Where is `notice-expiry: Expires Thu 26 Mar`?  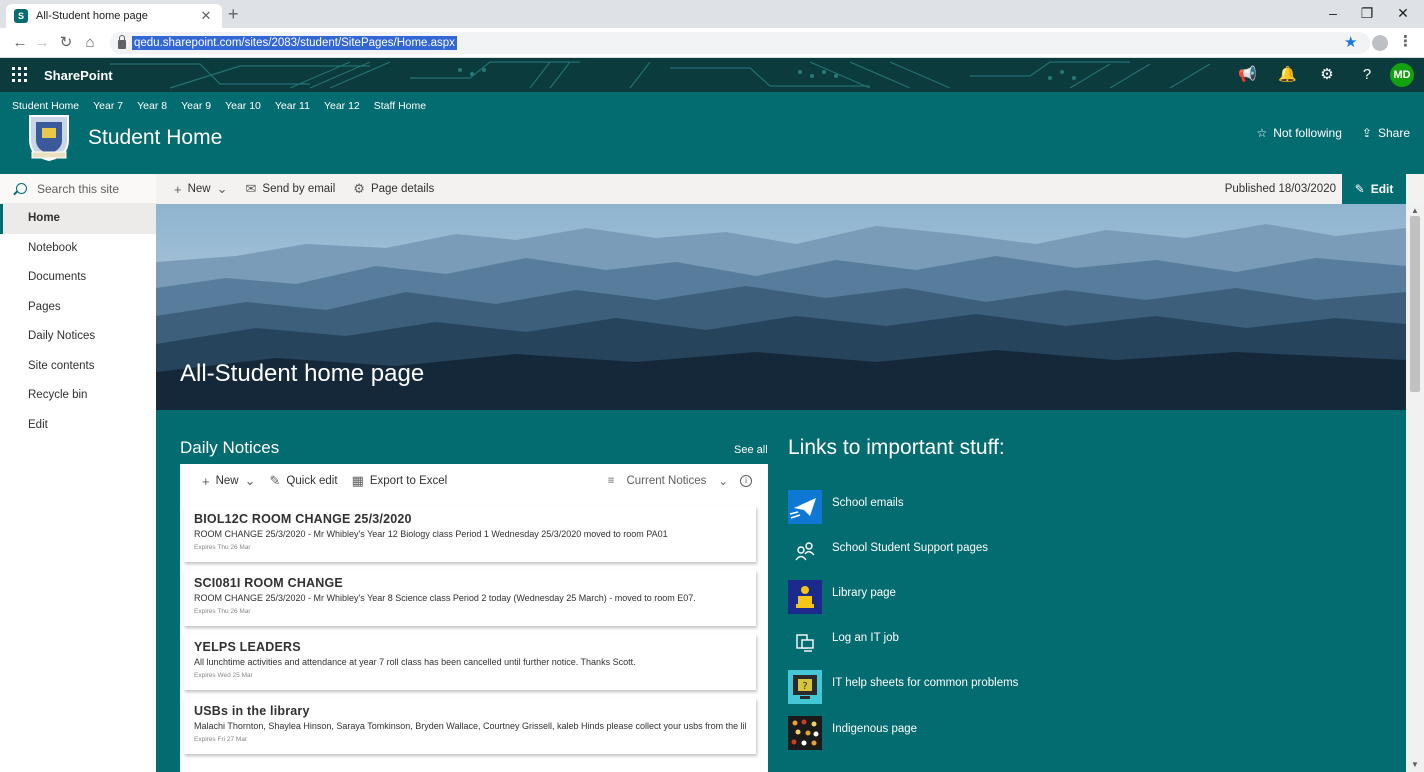
notice-expiry: Expires Thu 26 Mar is located at coordinates (222, 611).